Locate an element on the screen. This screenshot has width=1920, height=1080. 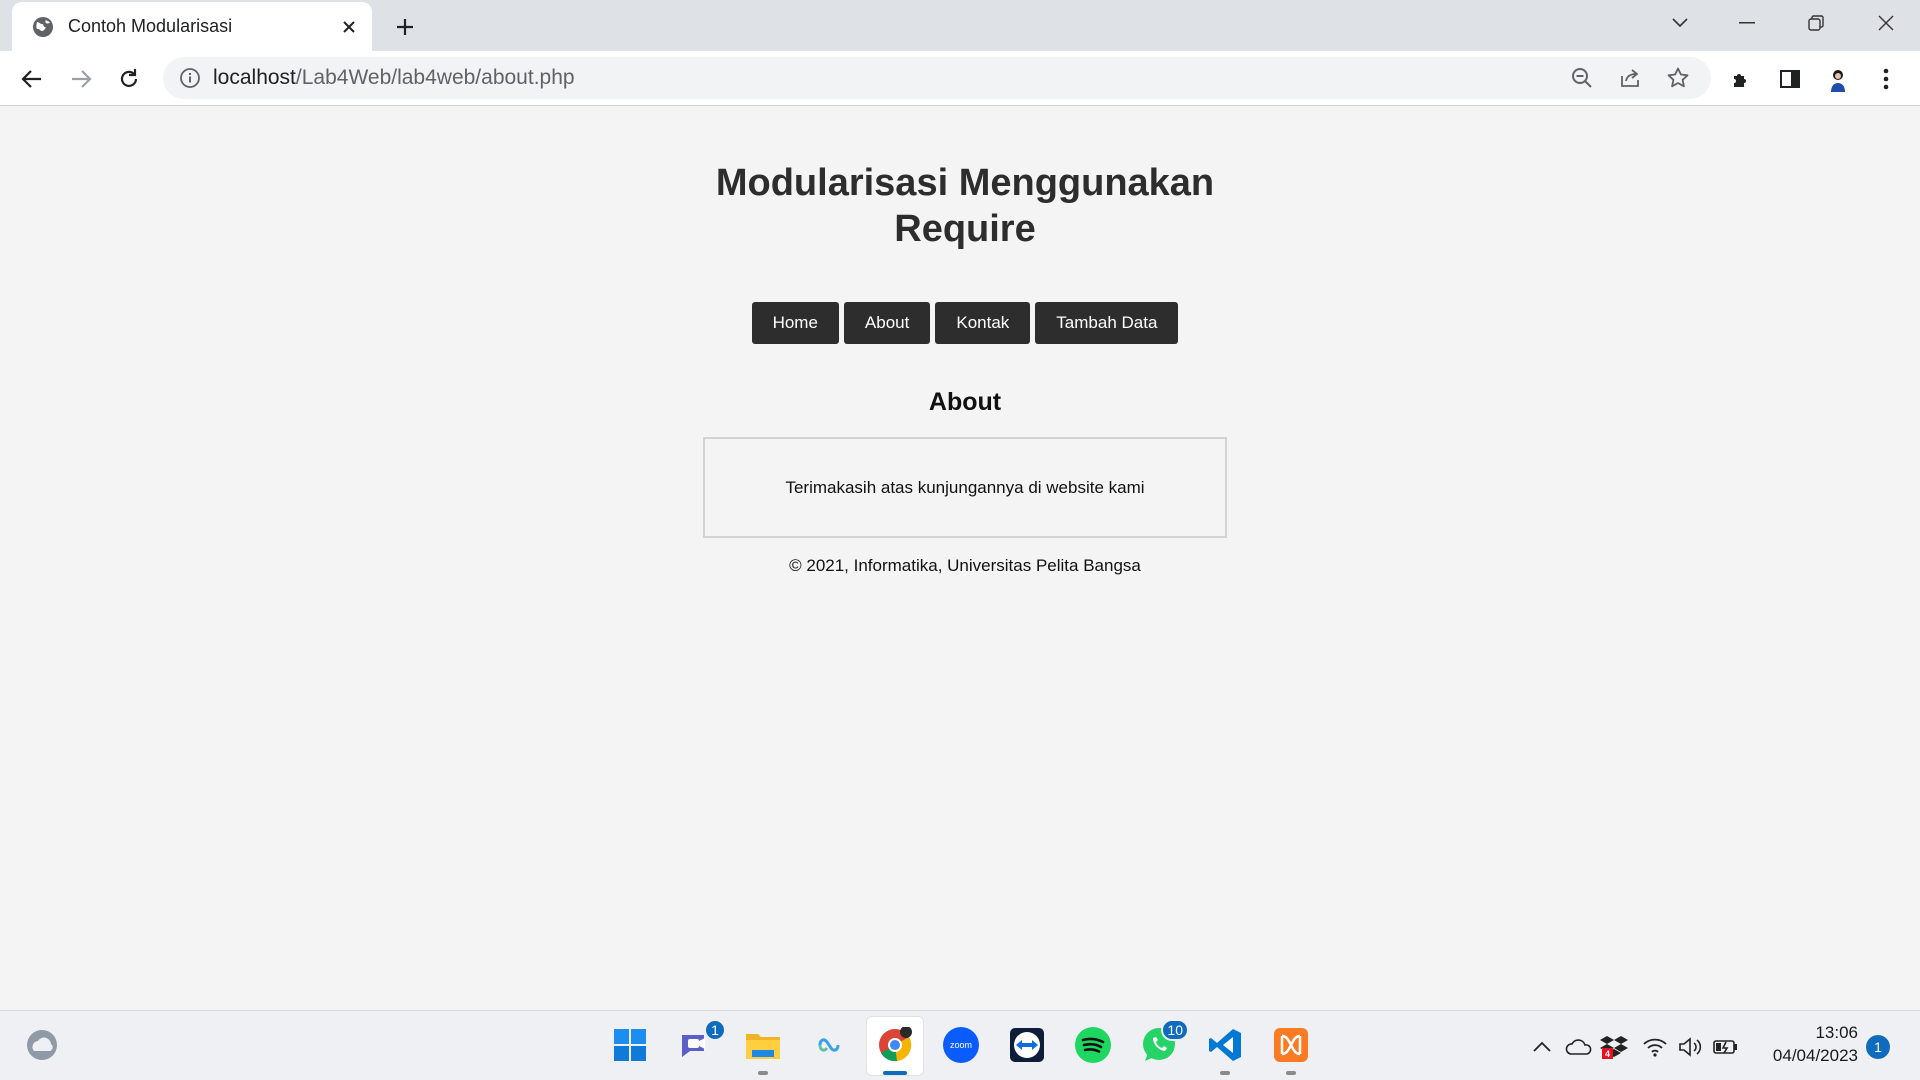
section-title: About is located at coordinates (965, 402).